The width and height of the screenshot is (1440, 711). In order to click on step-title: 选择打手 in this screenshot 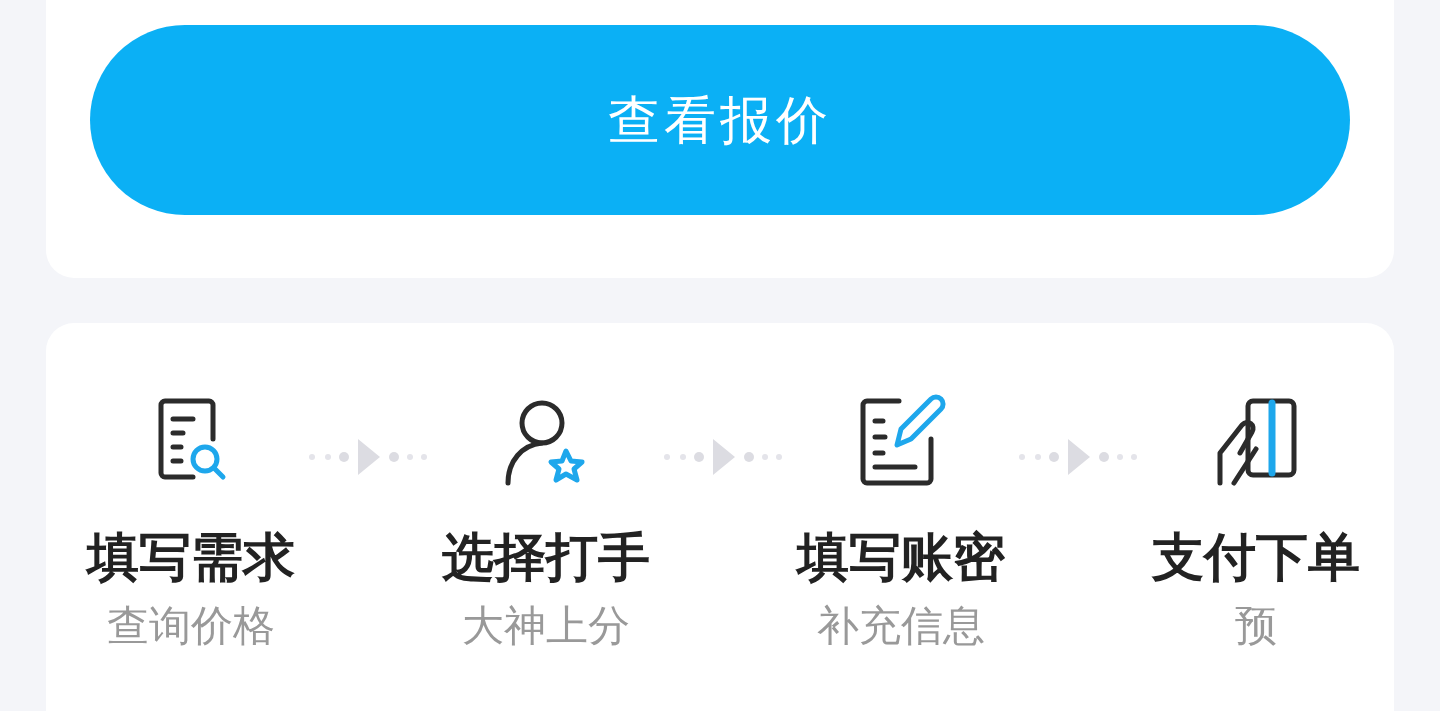, I will do `click(545, 557)`.